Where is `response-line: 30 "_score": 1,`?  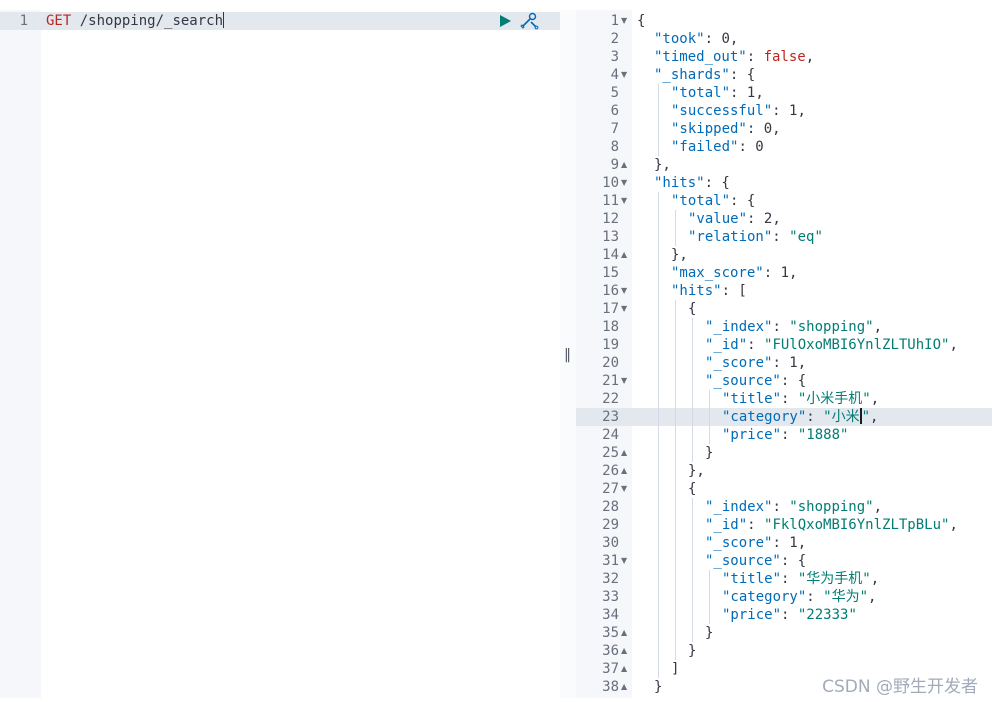
response-line: 30 "_score": 1, is located at coordinates (784, 543).